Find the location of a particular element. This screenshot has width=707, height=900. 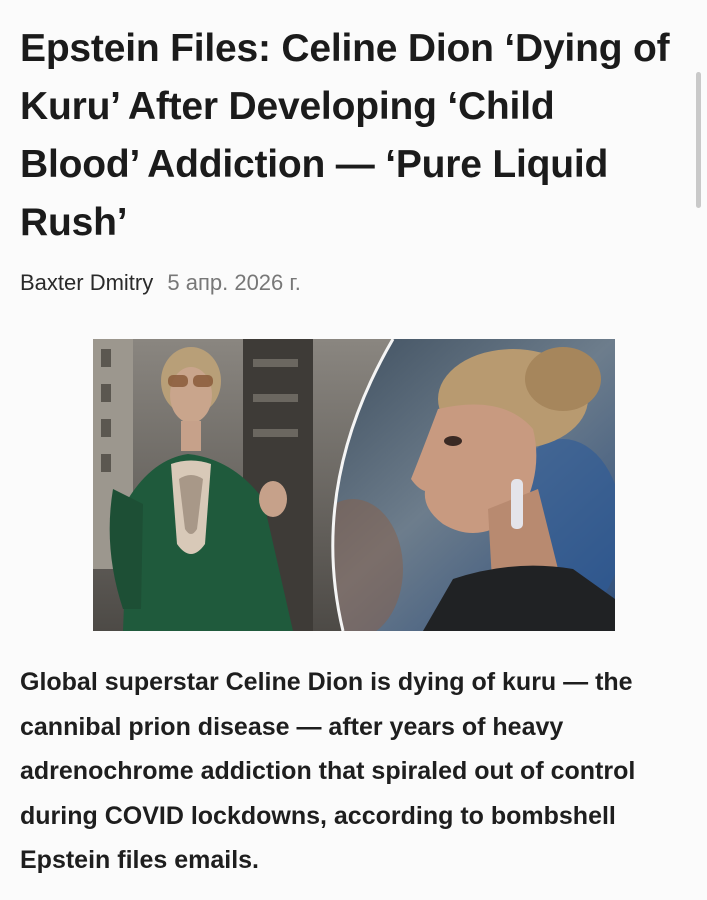

author-name: Baxter Dmitry is located at coordinates (86, 282).